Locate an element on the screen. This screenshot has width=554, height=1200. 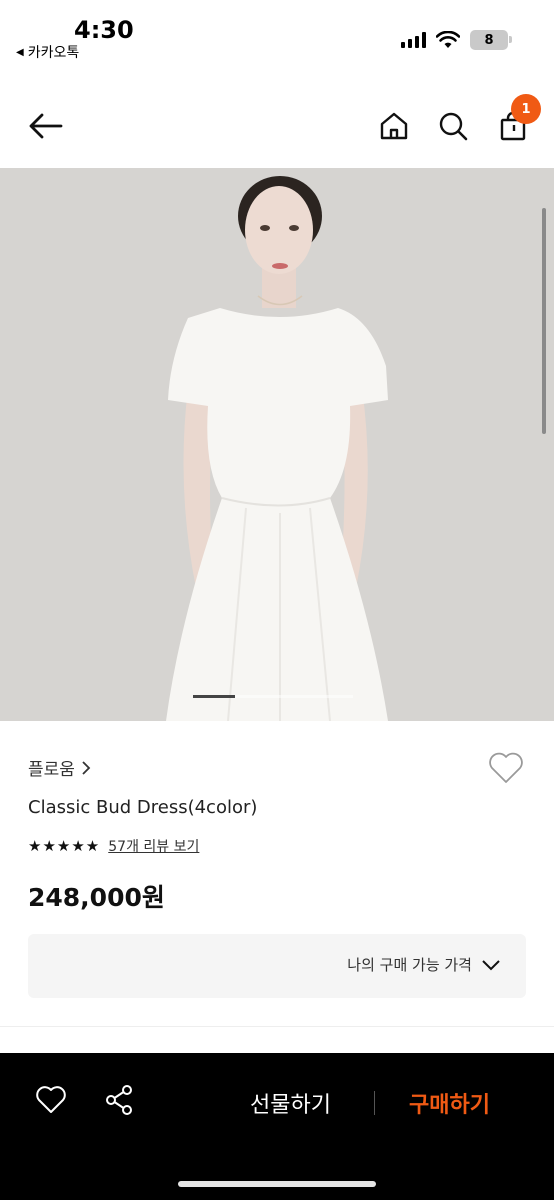
brand-name: 플로움 is located at coordinates (51, 770).